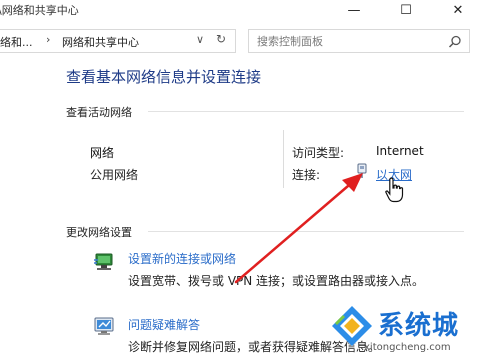 The width and height of the screenshot is (478, 356). Describe the element at coordinates (239, 10) in the screenshot. I see `title-bar: \网络和共享中心 — ☐ ✕` at that location.